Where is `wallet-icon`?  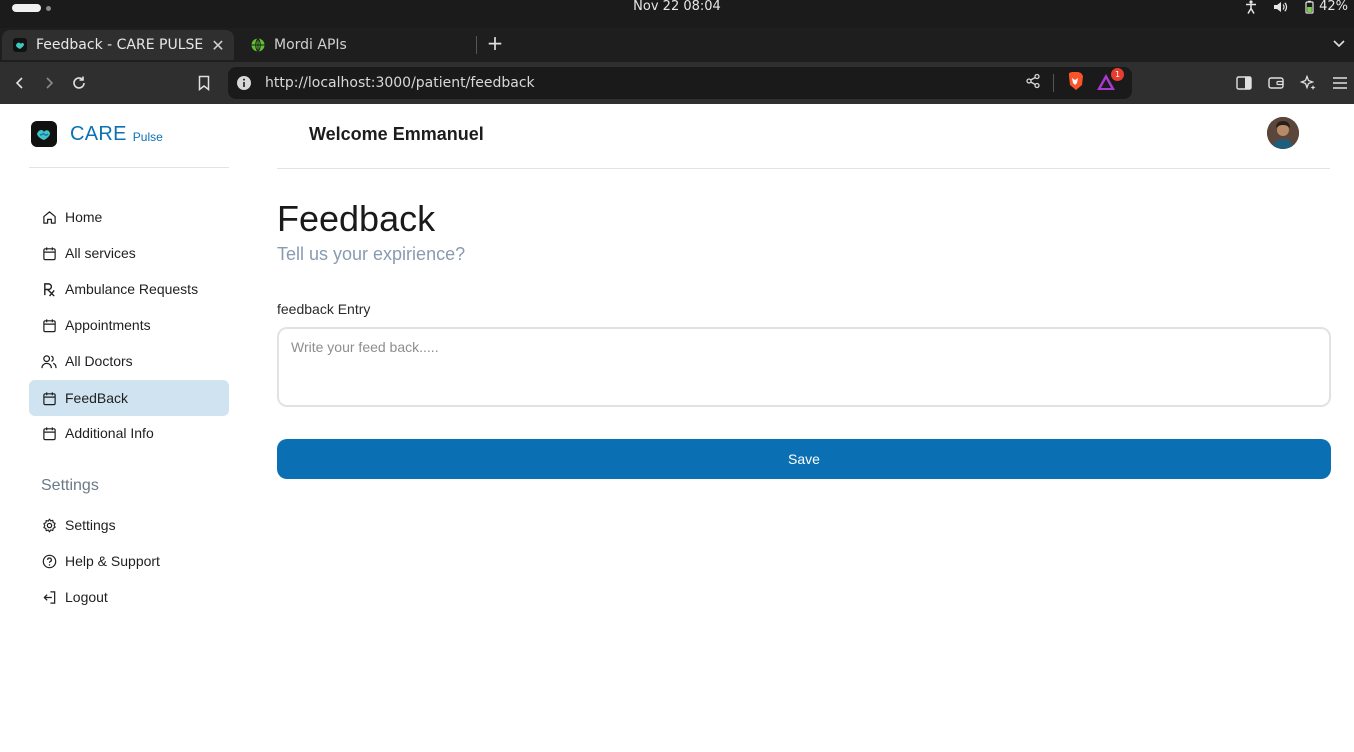
wallet-icon is located at coordinates (1276, 83).